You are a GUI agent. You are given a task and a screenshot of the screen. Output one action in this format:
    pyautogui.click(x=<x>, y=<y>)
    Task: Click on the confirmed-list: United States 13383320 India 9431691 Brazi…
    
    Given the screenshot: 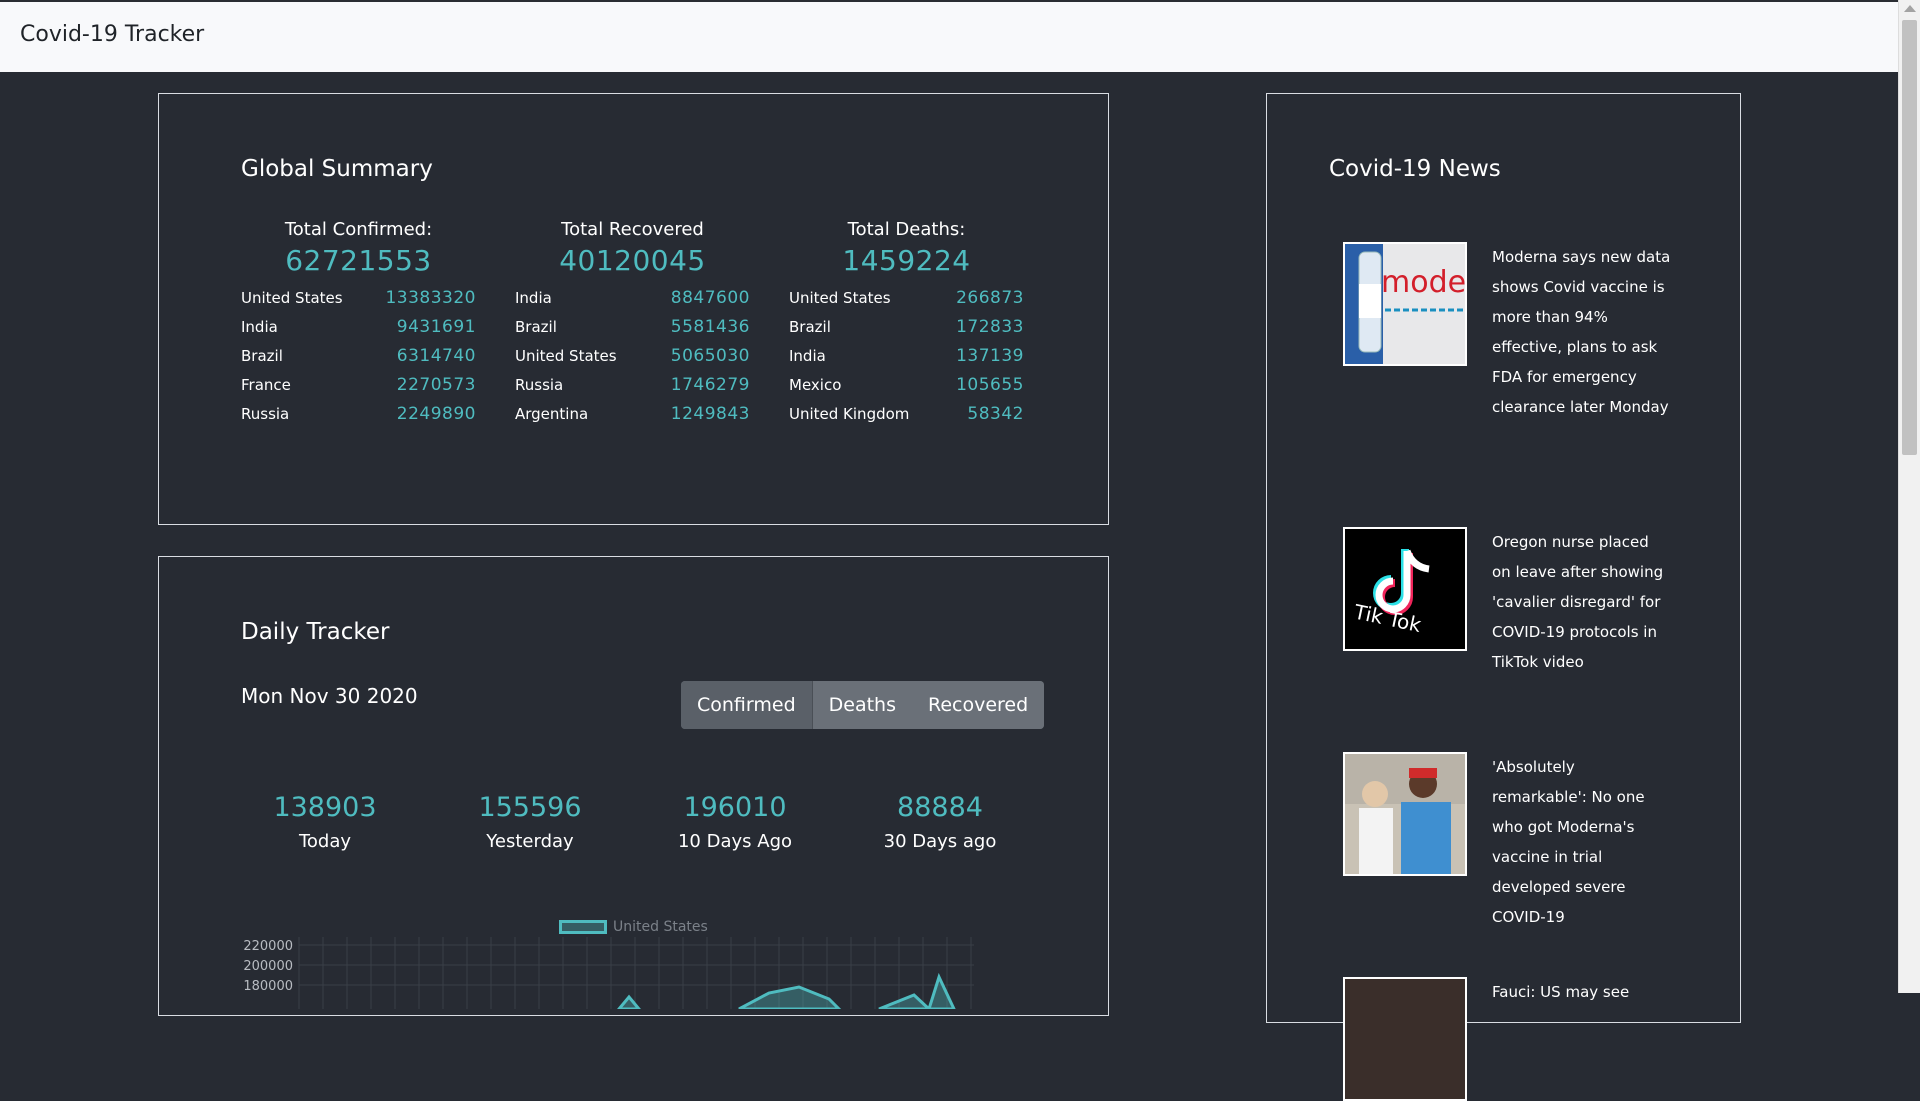 What is the action you would take?
    pyautogui.click(x=358, y=355)
    